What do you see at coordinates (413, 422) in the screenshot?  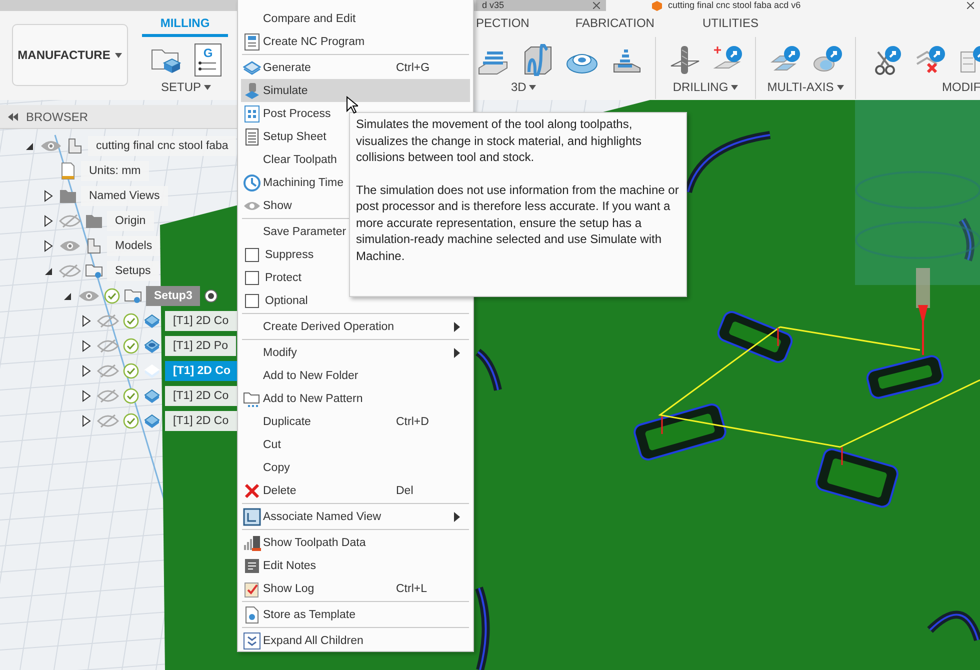 I see `shortcut-label: Ctrl+D` at bounding box center [413, 422].